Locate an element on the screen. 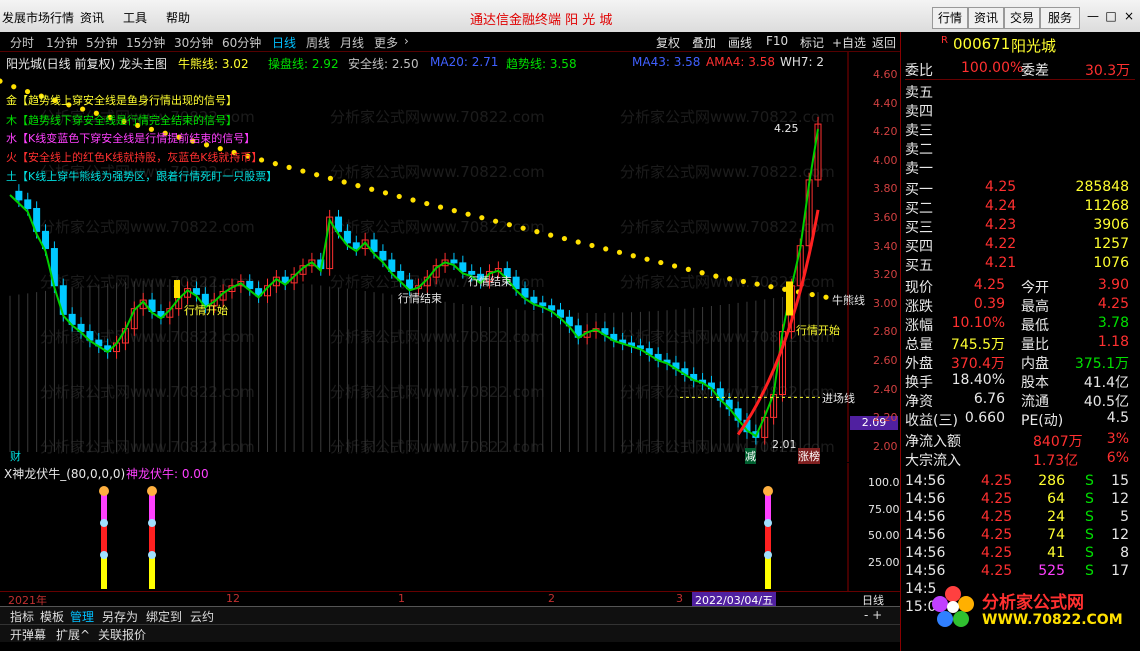 The height and width of the screenshot is (651, 1140). menu-help: 帮助 is located at coordinates (178, 17).